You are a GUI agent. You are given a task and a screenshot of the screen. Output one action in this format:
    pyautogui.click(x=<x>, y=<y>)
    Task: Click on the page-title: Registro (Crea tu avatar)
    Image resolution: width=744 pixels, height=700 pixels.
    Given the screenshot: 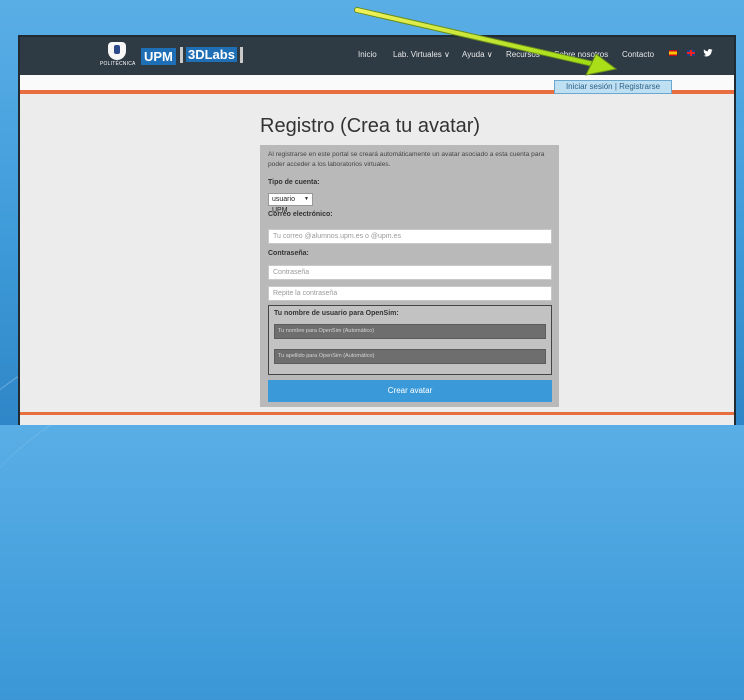 What is the action you would take?
    pyautogui.click(x=370, y=126)
    